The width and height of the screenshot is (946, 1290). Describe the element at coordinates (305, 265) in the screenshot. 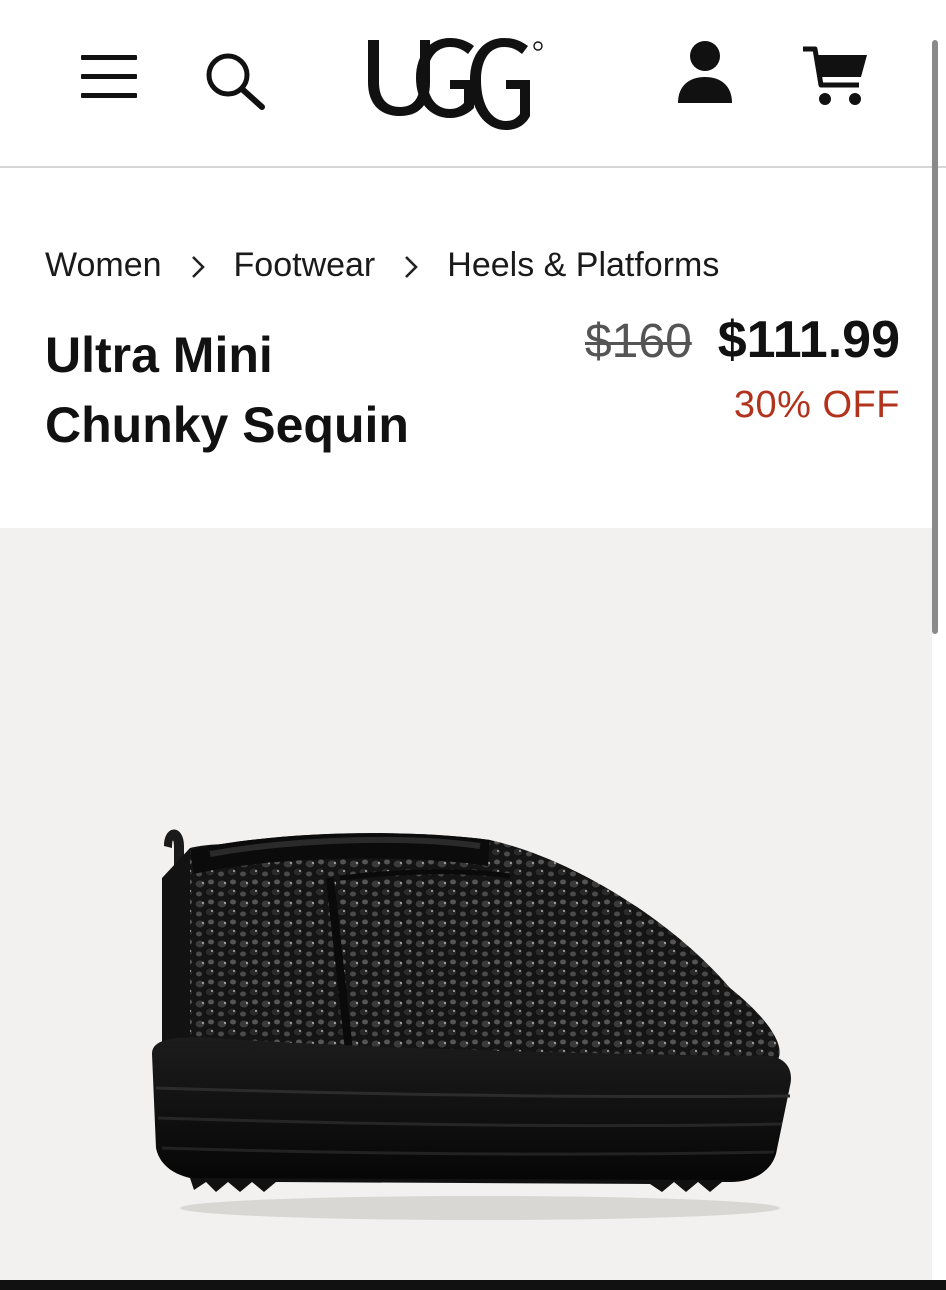

I see `breadcrumb-item-footwear: Footwear` at that location.